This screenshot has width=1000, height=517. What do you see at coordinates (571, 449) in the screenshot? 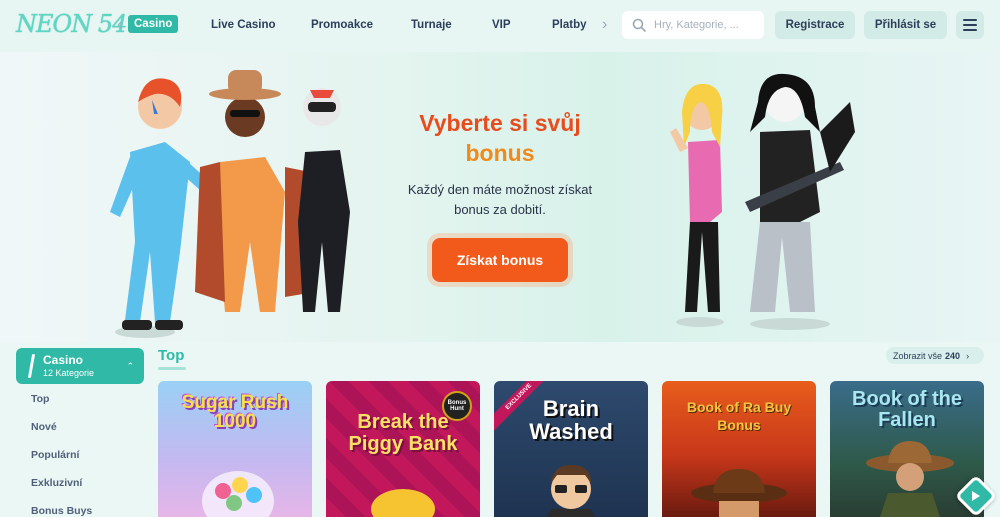
I see `game-tile-brain-washed: EXCLUSIVE Brain Washed` at bounding box center [571, 449].